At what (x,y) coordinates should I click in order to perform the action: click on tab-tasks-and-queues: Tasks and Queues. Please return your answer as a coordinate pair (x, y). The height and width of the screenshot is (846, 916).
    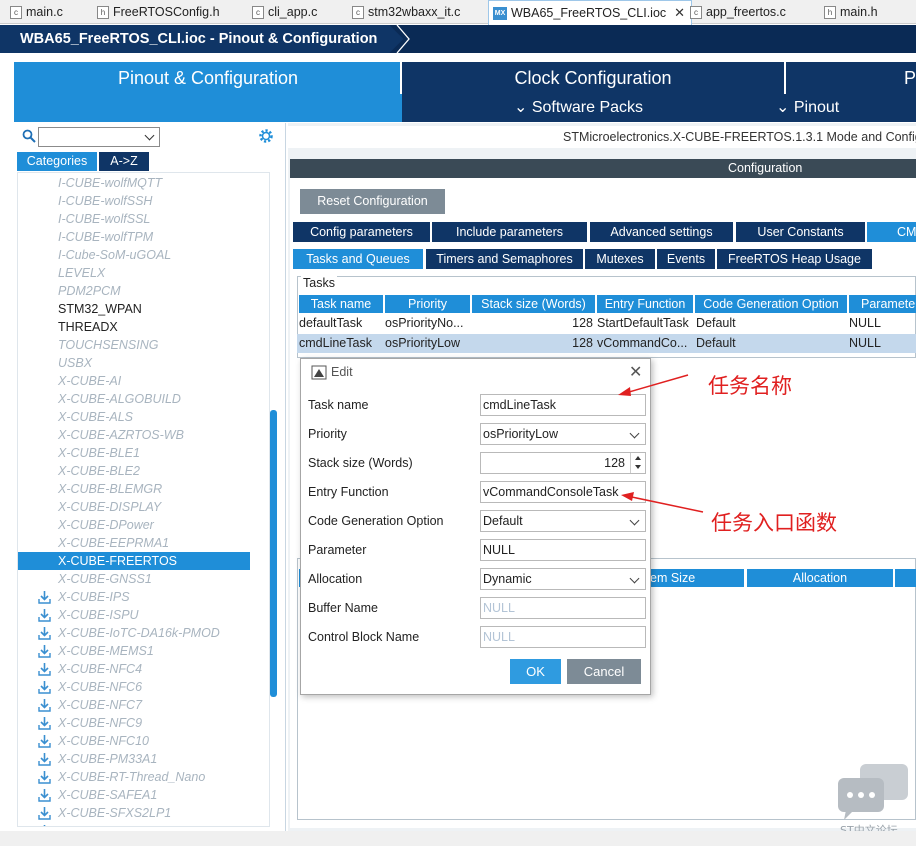
    Looking at the image, I should click on (358, 259).